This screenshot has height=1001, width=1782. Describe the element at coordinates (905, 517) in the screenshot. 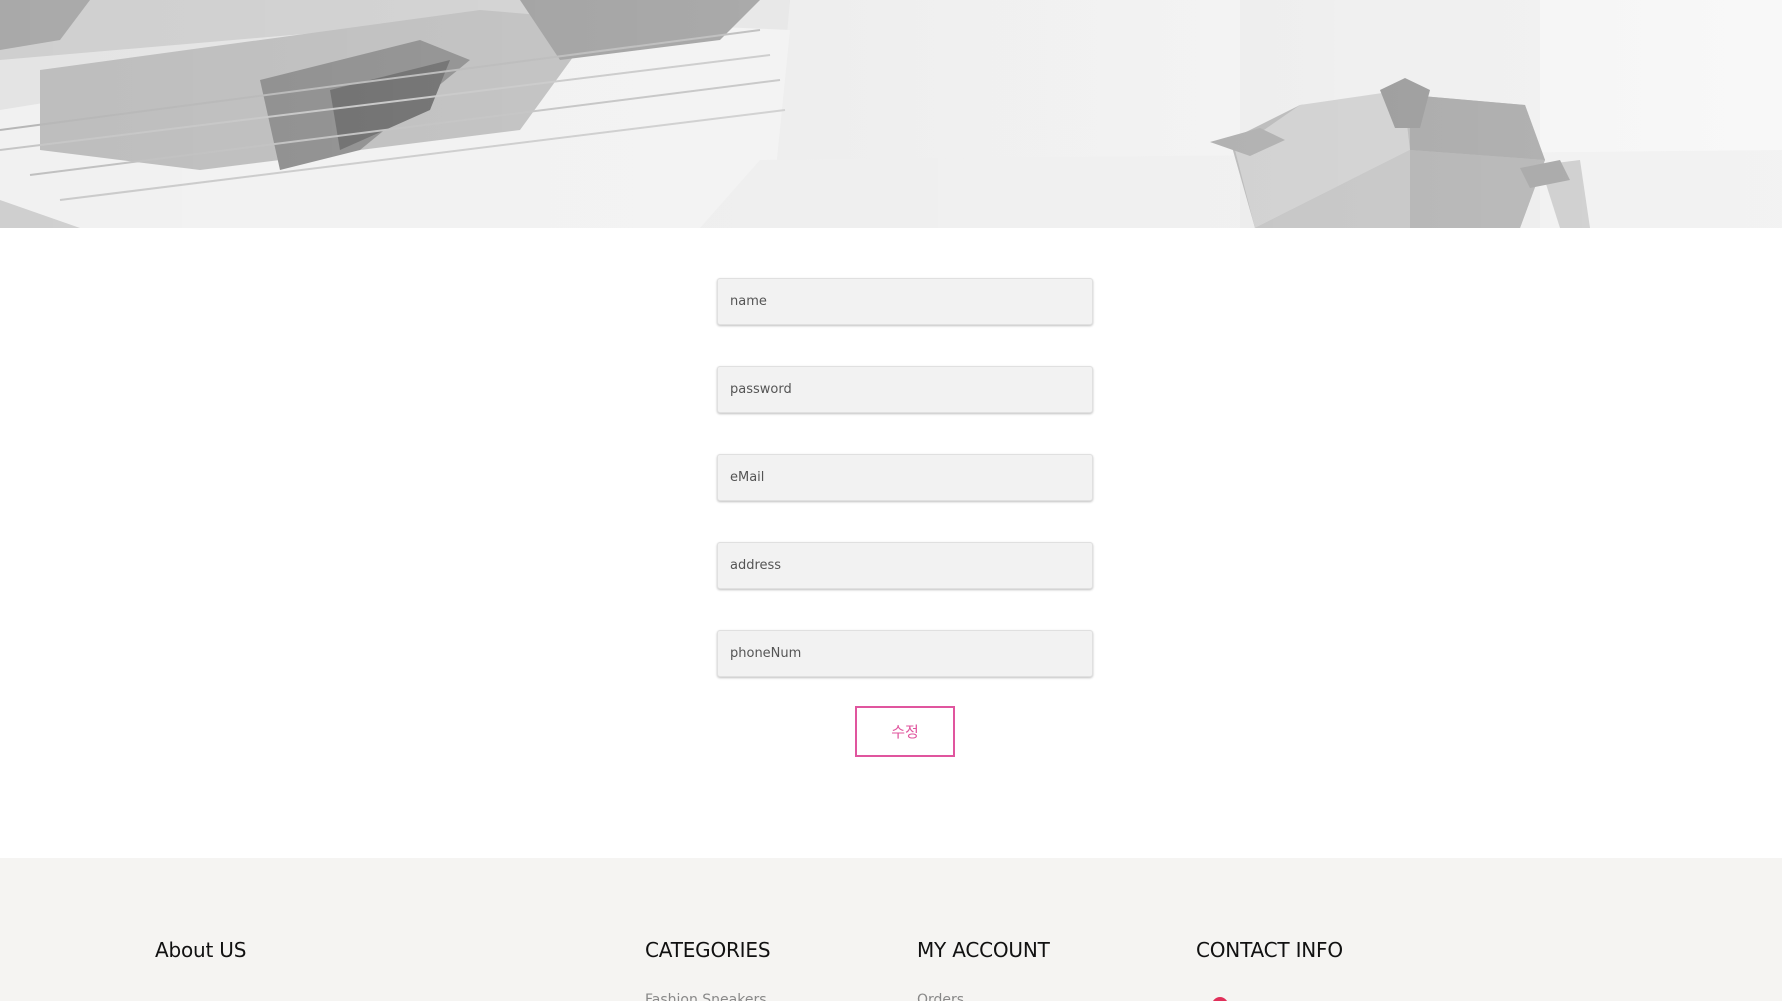

I see `edit-profile-form: 수정` at that location.